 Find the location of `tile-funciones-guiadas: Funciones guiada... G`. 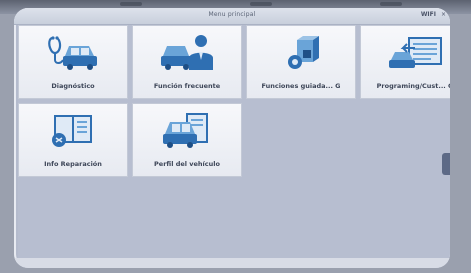

tile-funciones-guiadas: Funciones guiada... G is located at coordinates (301, 62).